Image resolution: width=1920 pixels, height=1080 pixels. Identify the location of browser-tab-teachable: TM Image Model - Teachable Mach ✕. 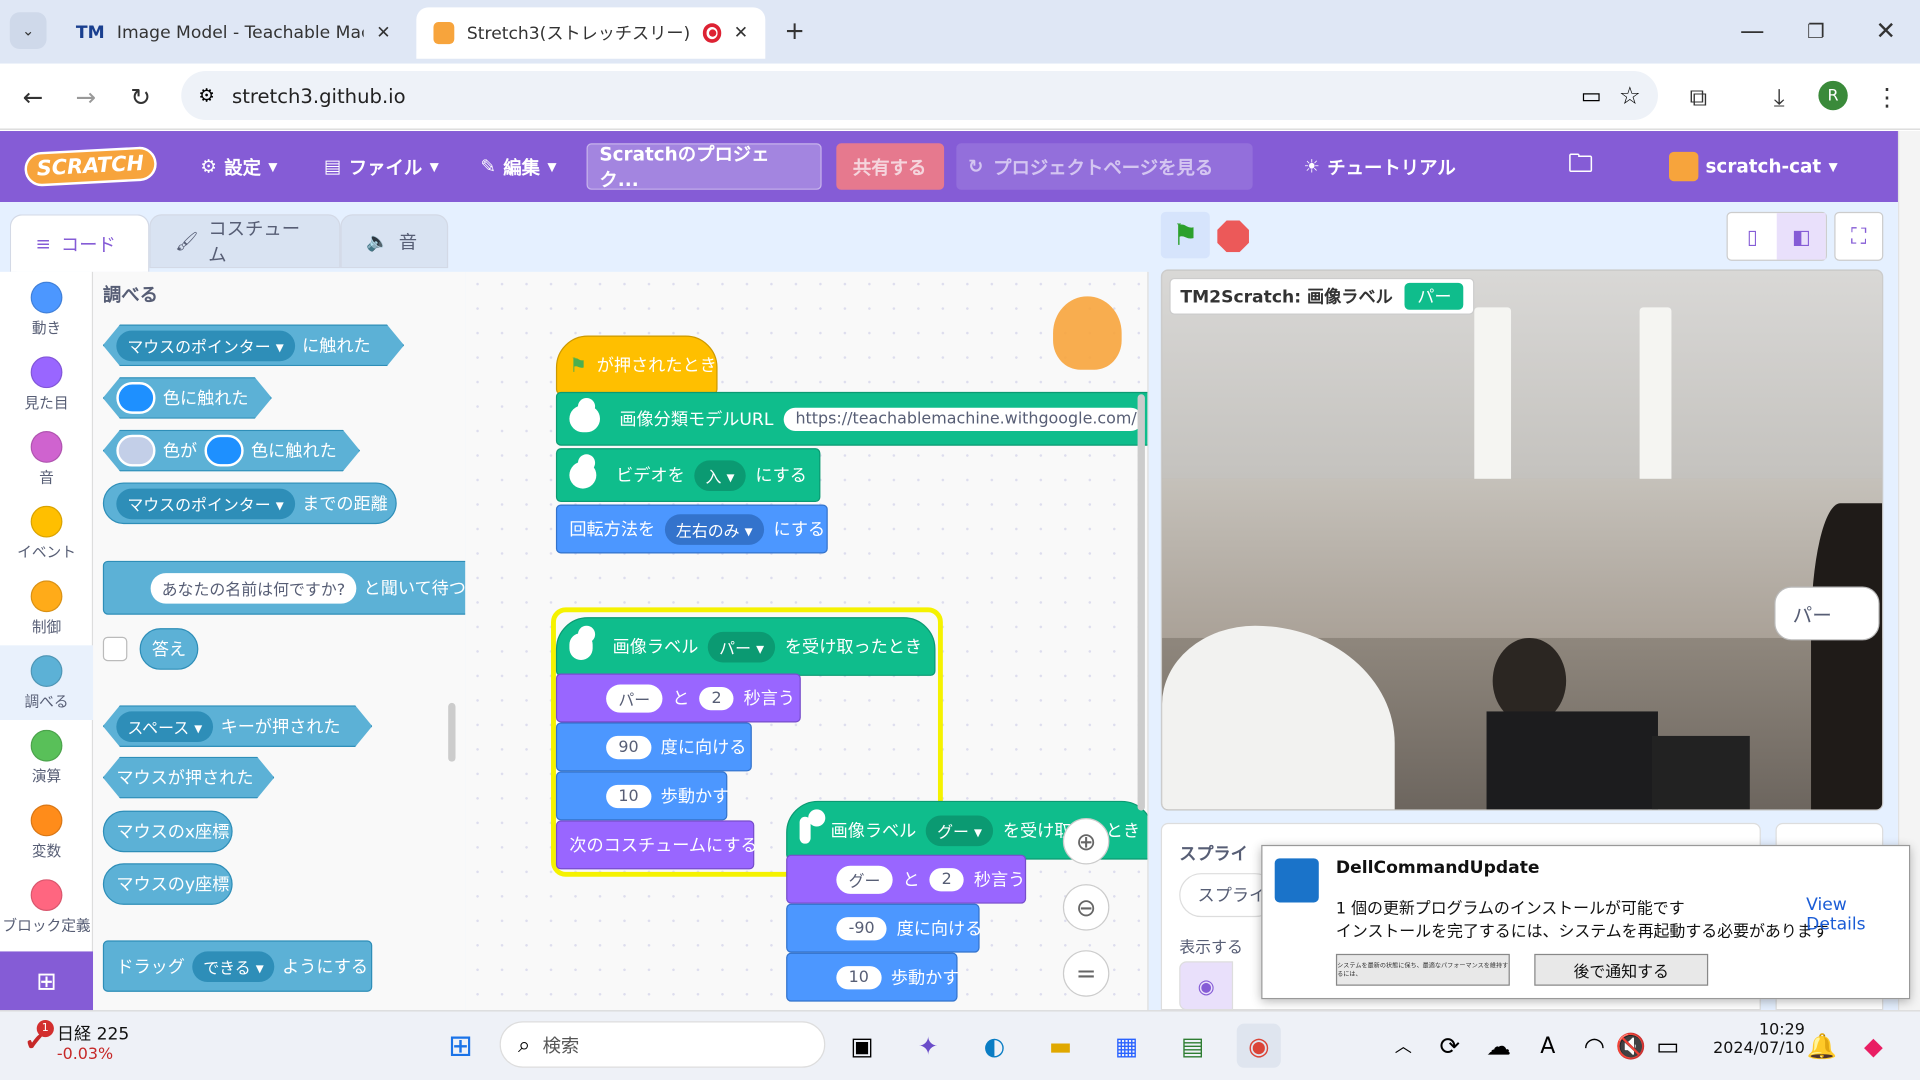
(233, 32).